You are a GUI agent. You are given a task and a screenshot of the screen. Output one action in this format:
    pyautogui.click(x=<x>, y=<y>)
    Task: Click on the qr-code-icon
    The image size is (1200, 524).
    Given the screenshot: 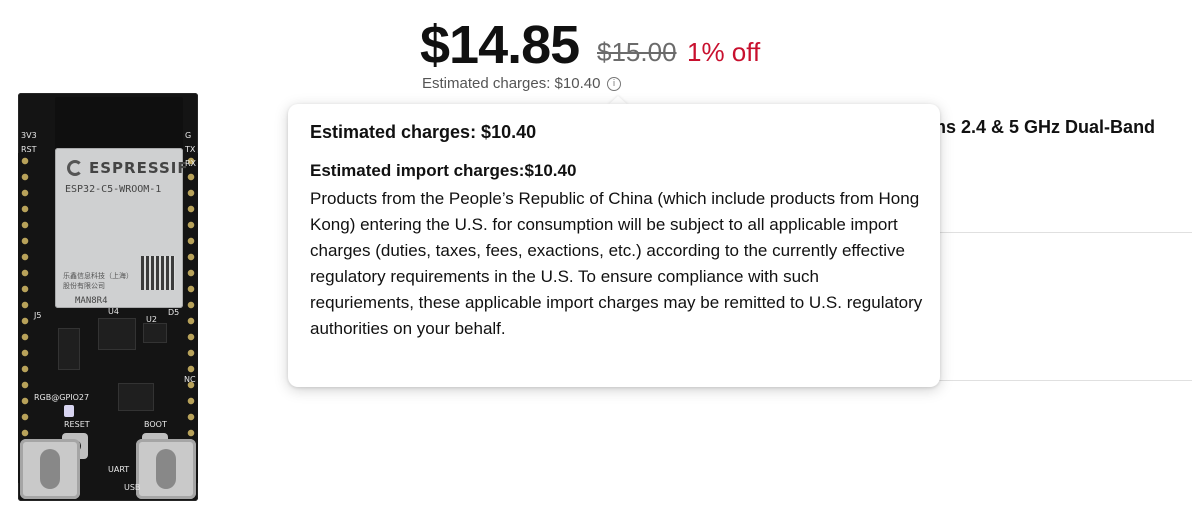 What is the action you would take?
    pyautogui.click(x=158, y=273)
    